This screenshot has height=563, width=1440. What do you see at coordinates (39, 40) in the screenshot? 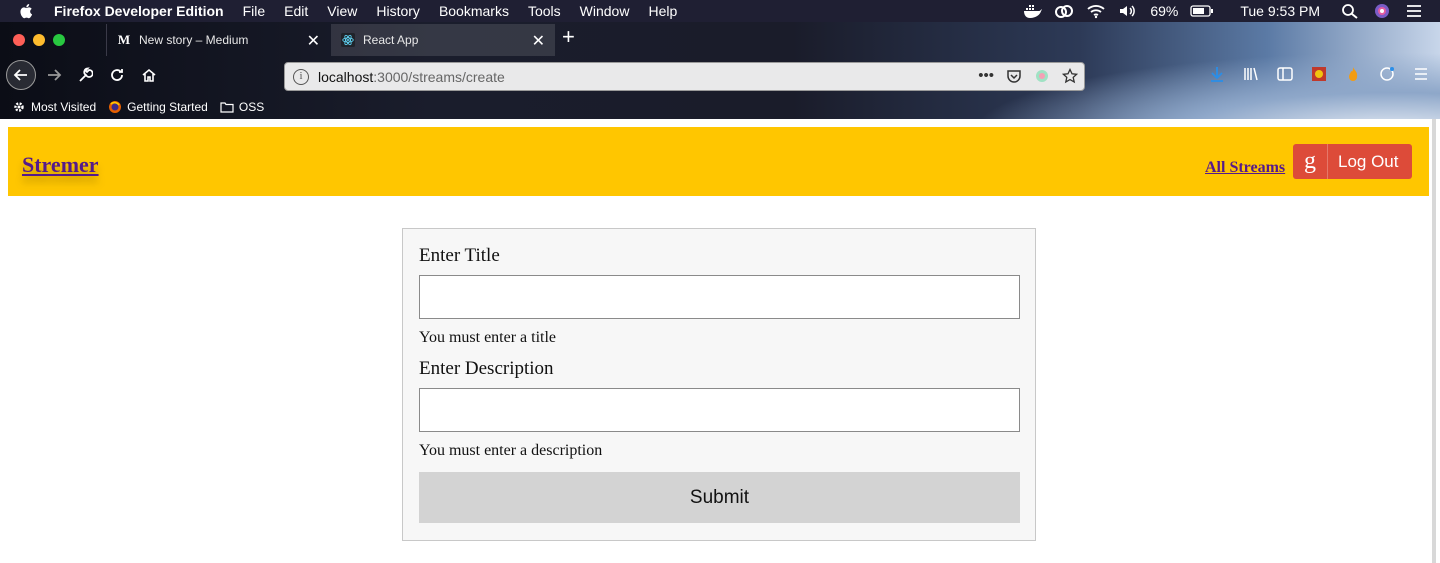
I see `window-minimize-button` at bounding box center [39, 40].